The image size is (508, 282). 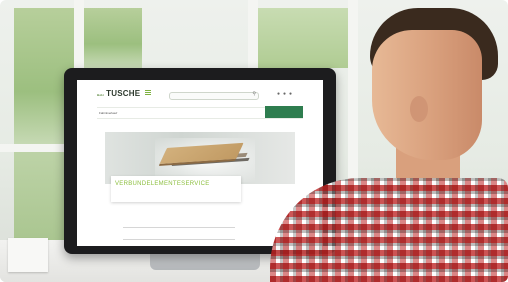 What do you see at coordinates (419, 109) in the screenshot?
I see `person-ear` at bounding box center [419, 109].